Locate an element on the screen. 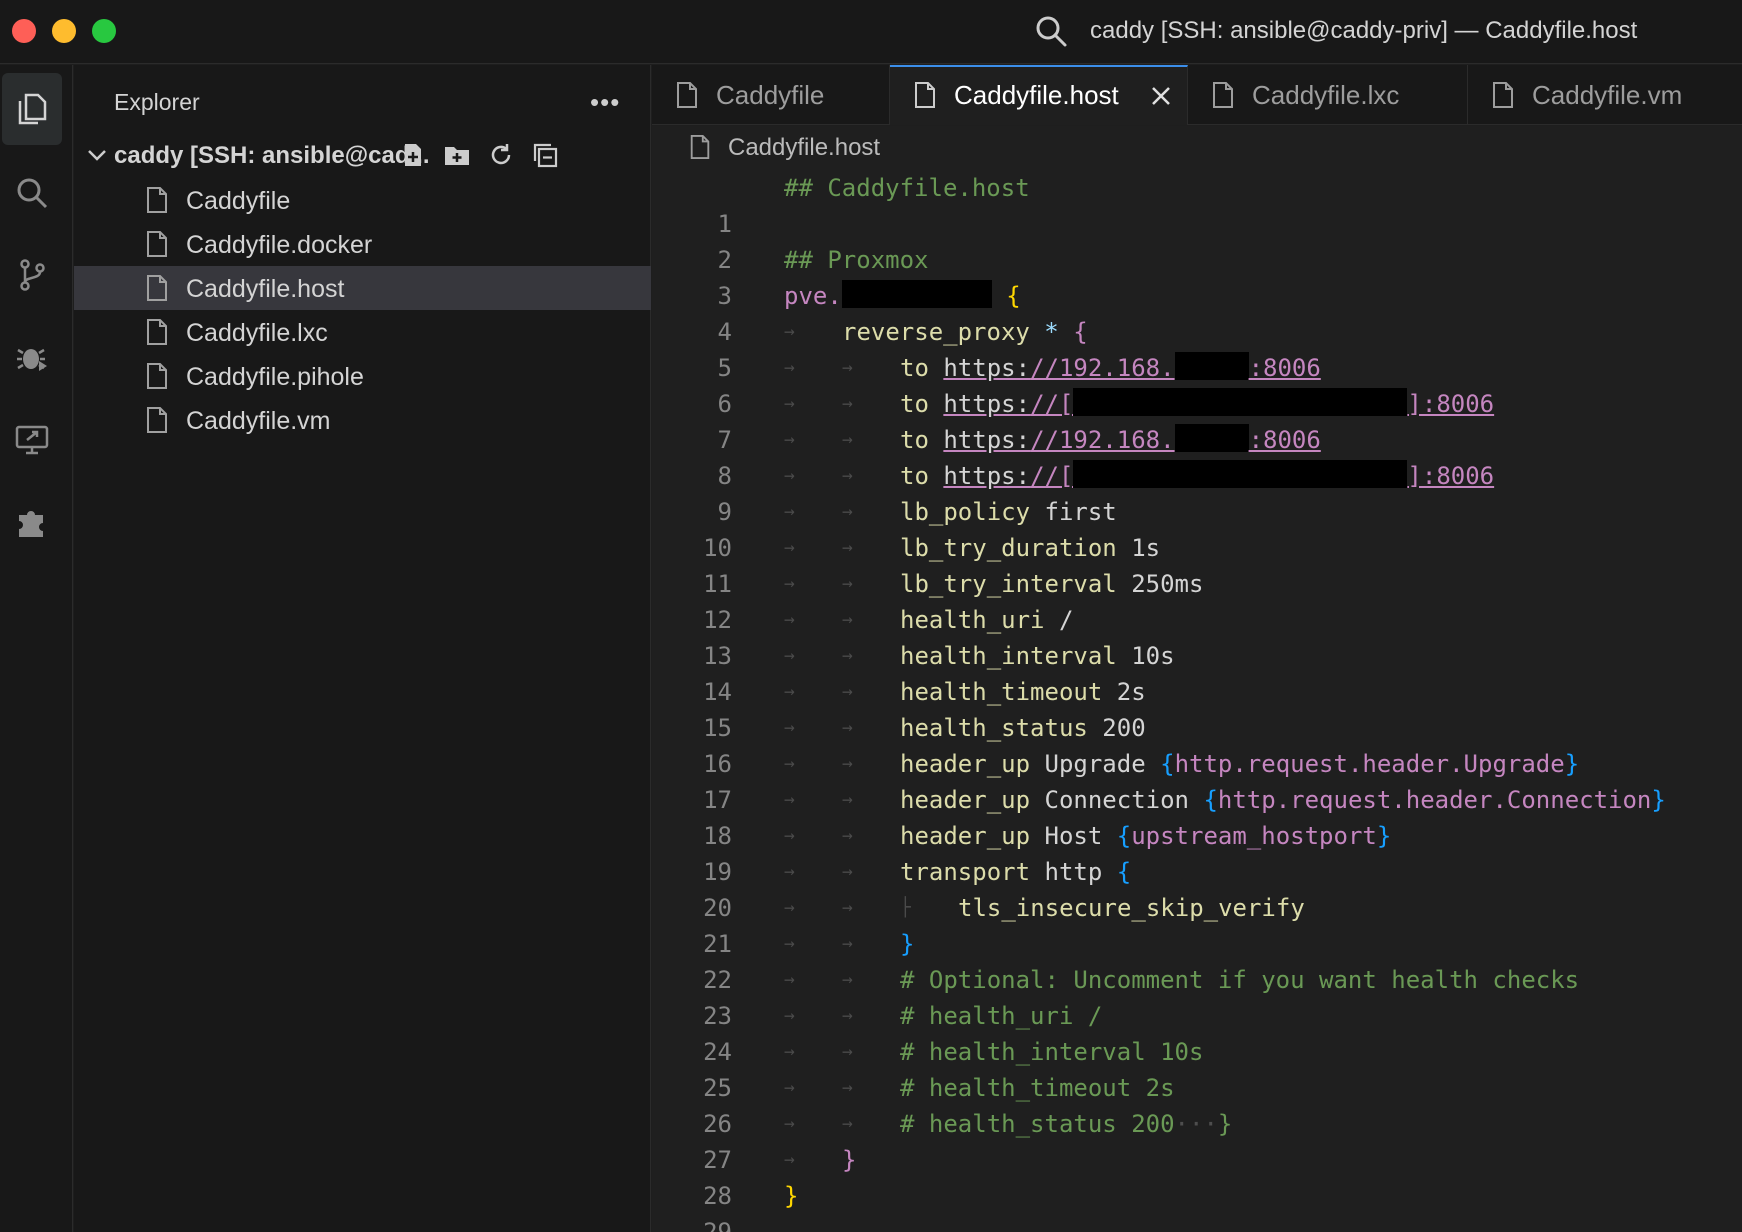 The height and width of the screenshot is (1232, 1742). breadcrumb-file: Caddyfile.host is located at coordinates (804, 148).